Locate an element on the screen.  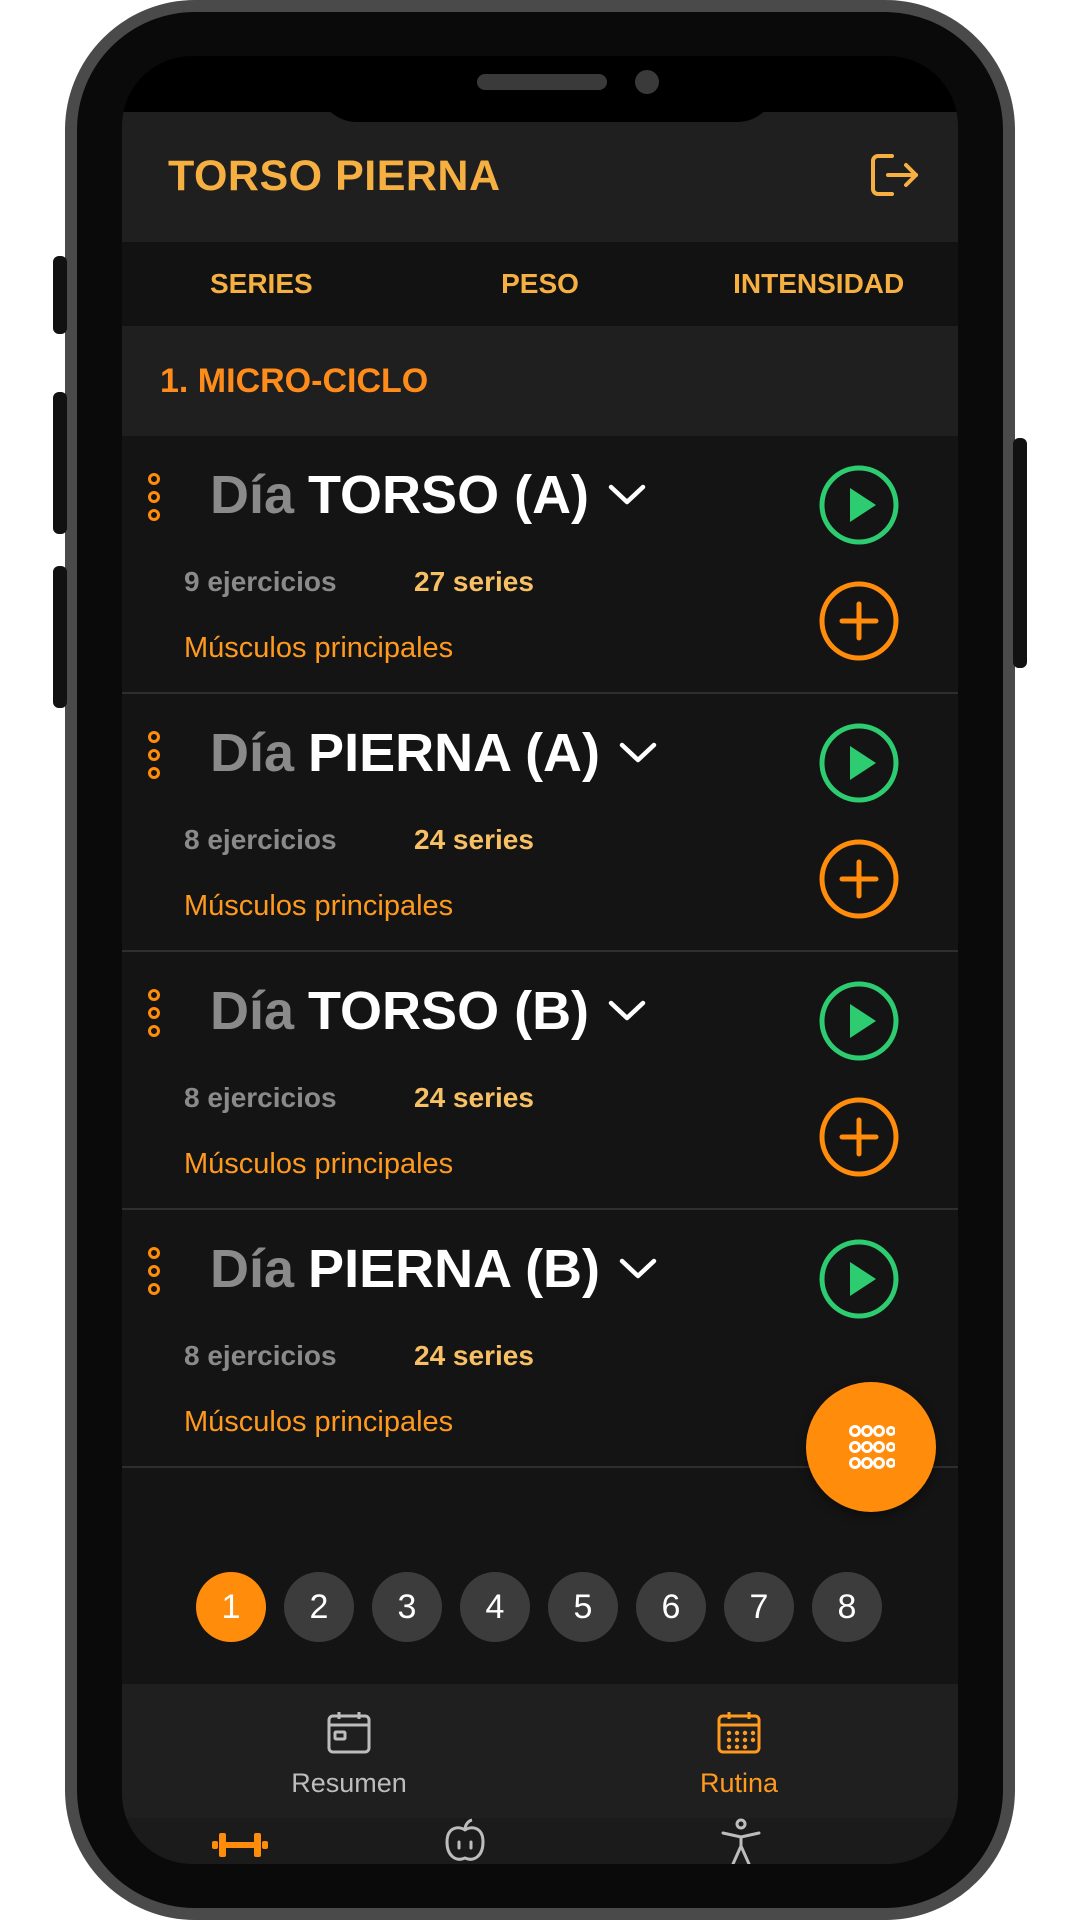
notch is located at coordinates (547, 89).